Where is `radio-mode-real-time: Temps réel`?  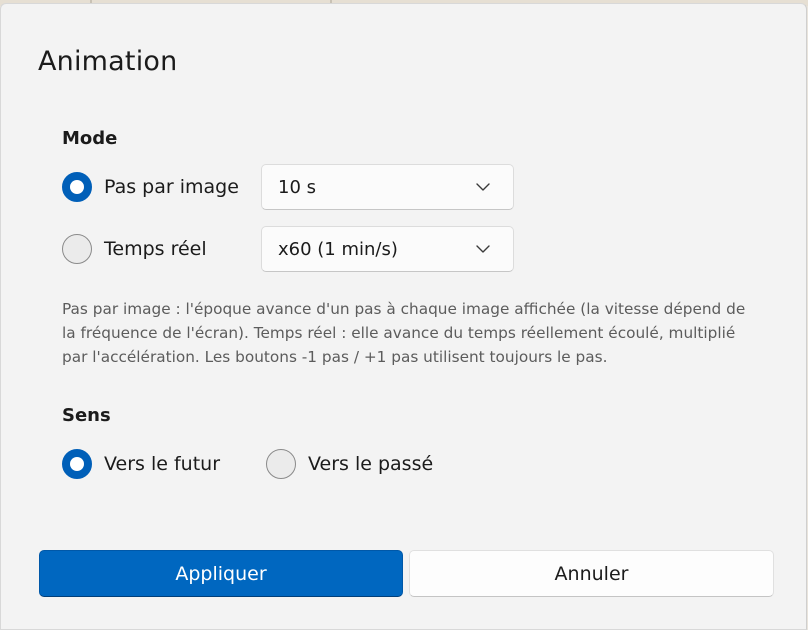 radio-mode-real-time: Temps réel is located at coordinates (134, 249).